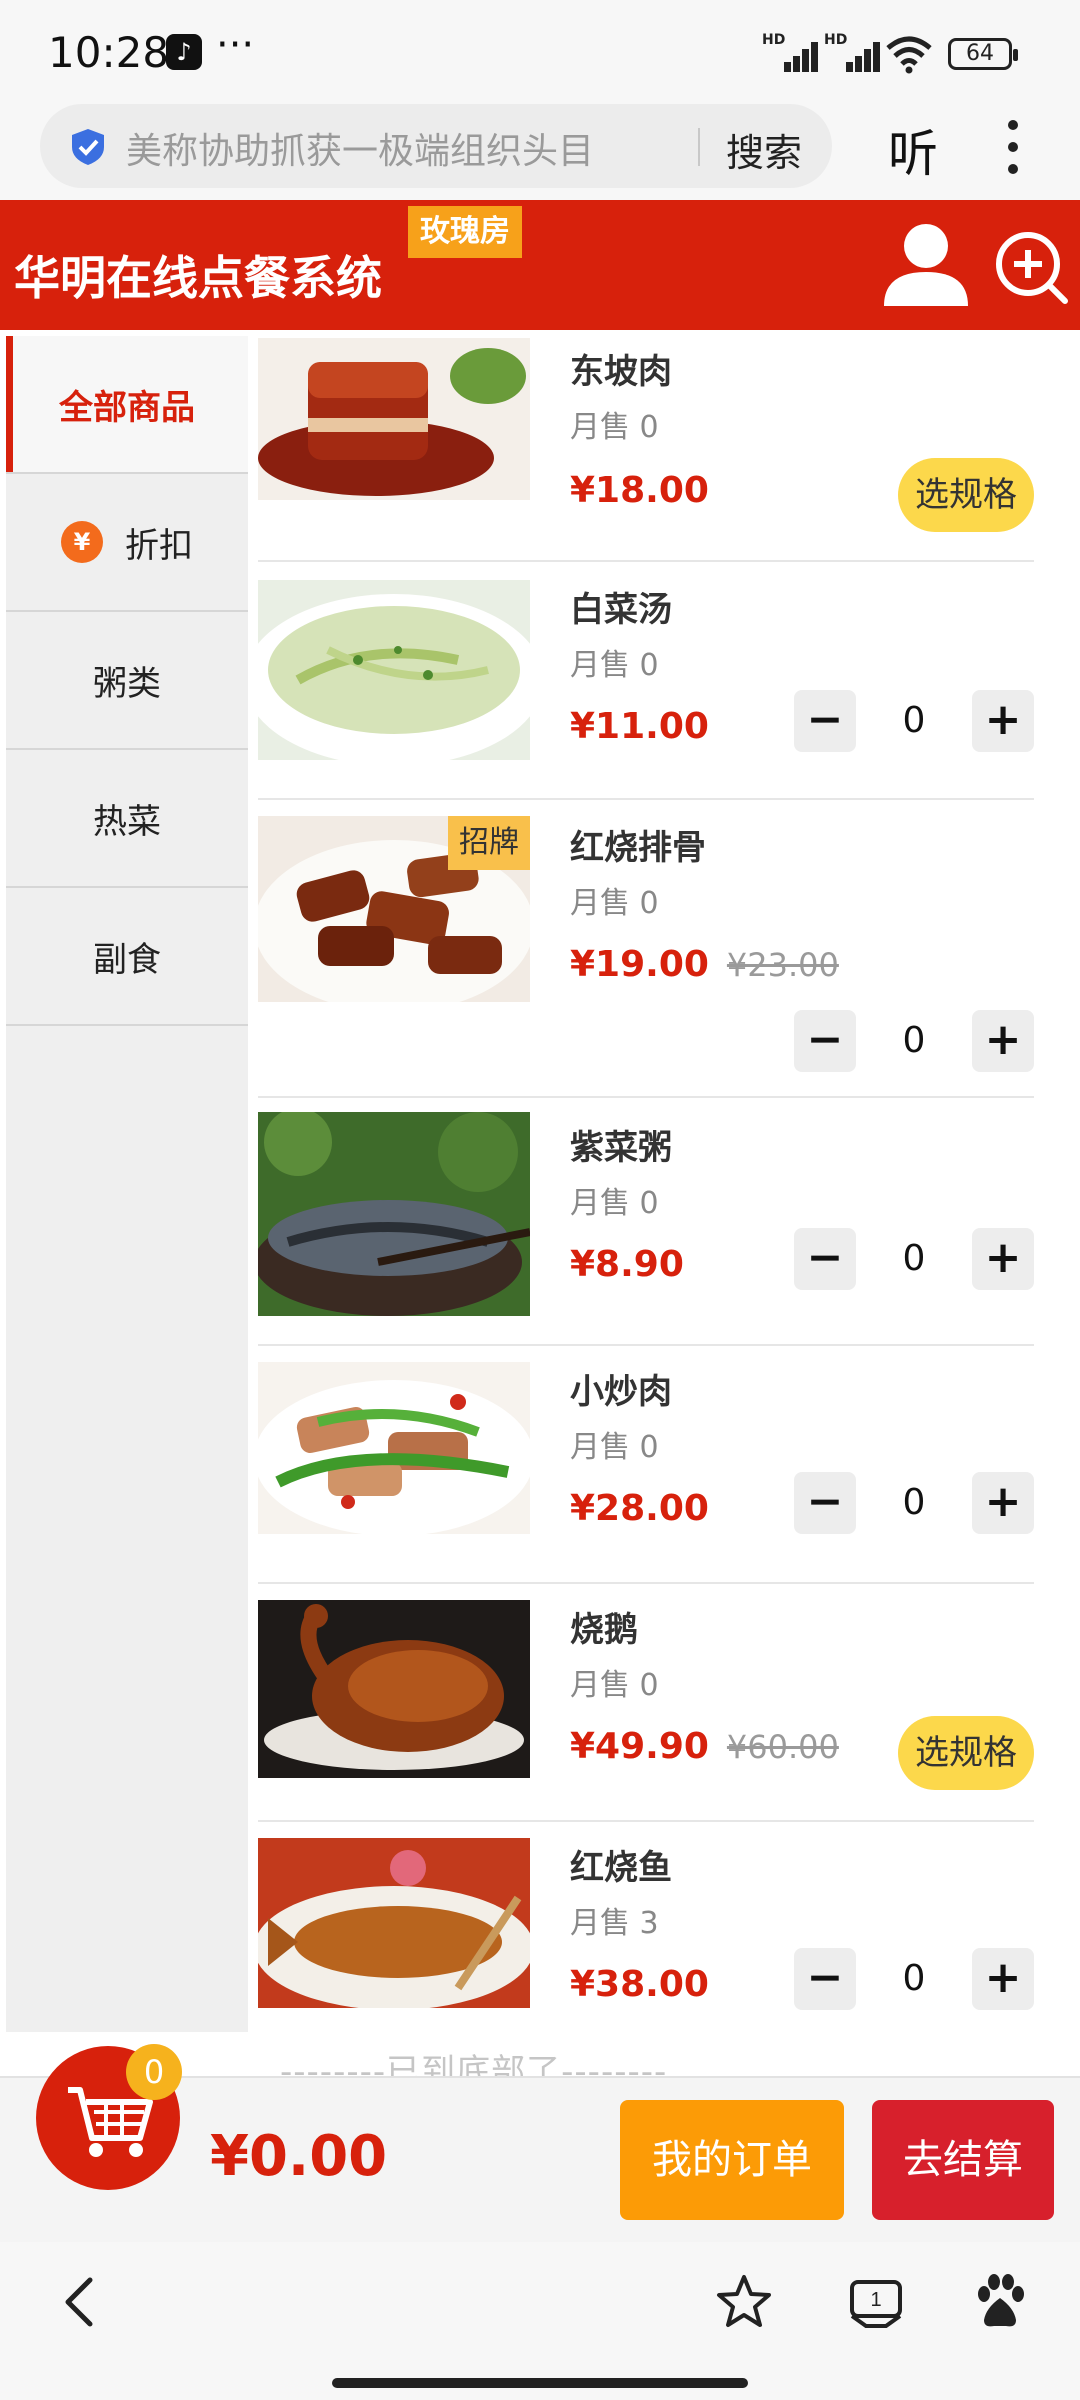  What do you see at coordinates (627, 1264) in the screenshot?
I see `product-price: ¥8.90` at bounding box center [627, 1264].